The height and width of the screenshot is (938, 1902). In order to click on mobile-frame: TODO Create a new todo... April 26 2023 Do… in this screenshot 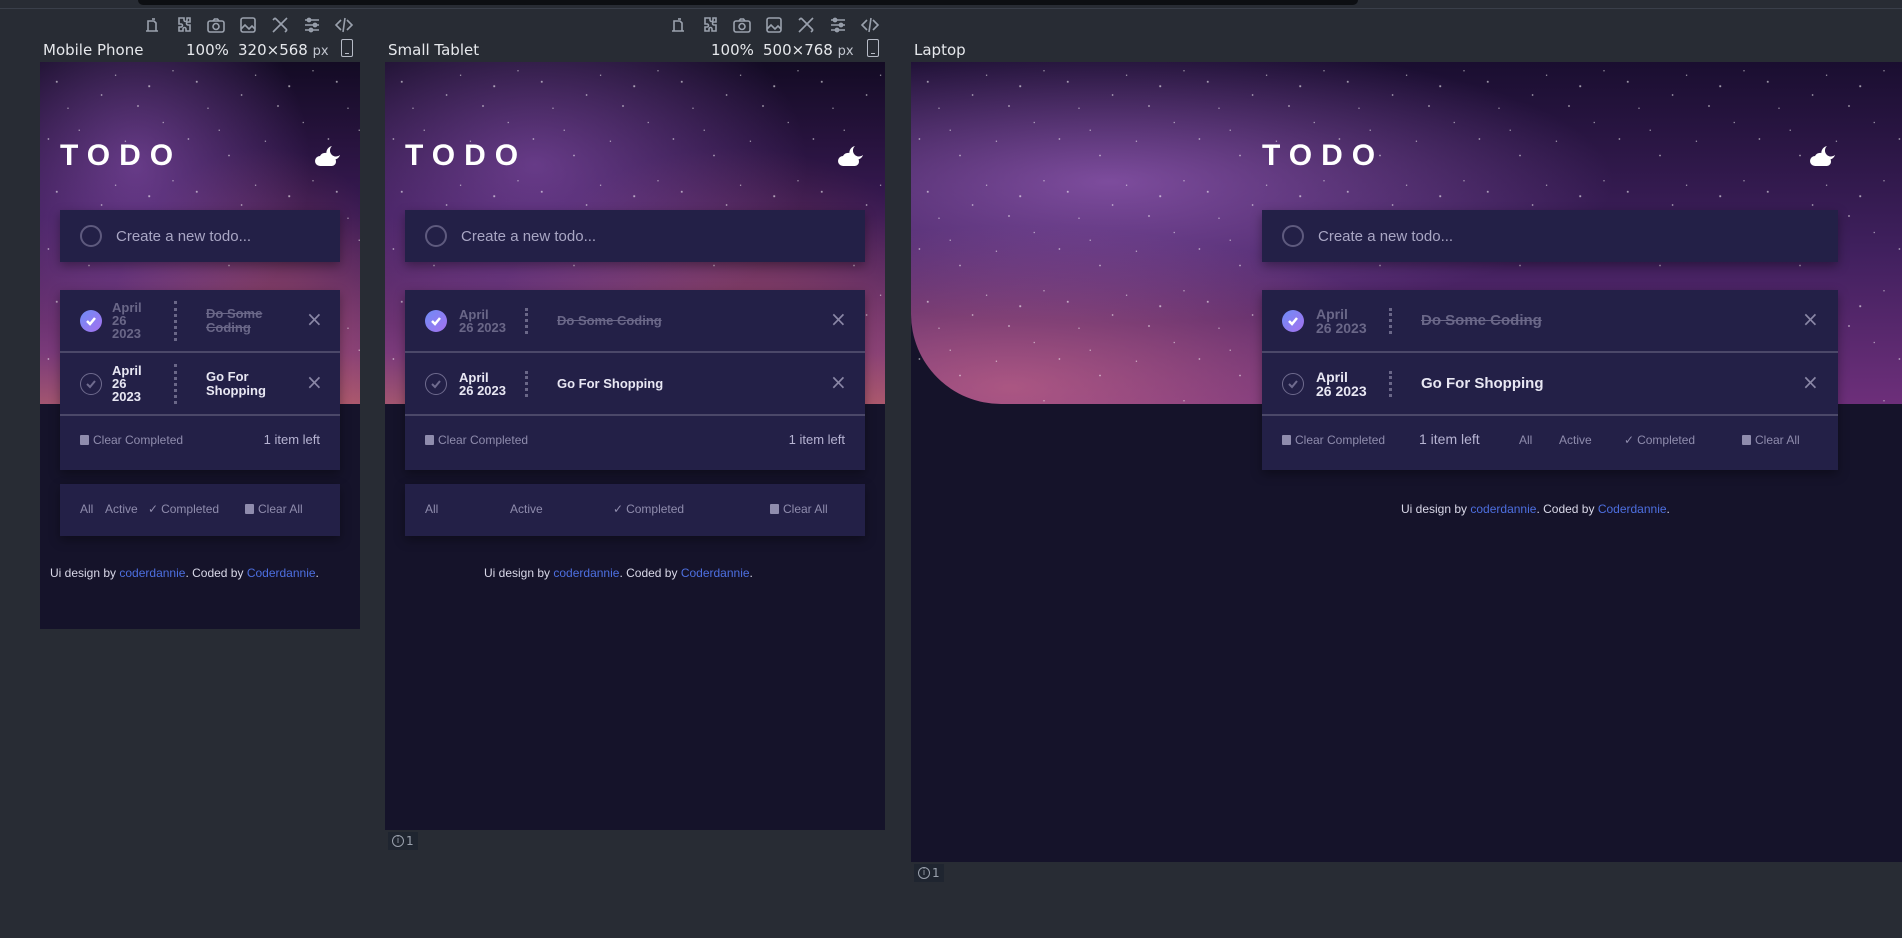, I will do `click(200, 345)`.